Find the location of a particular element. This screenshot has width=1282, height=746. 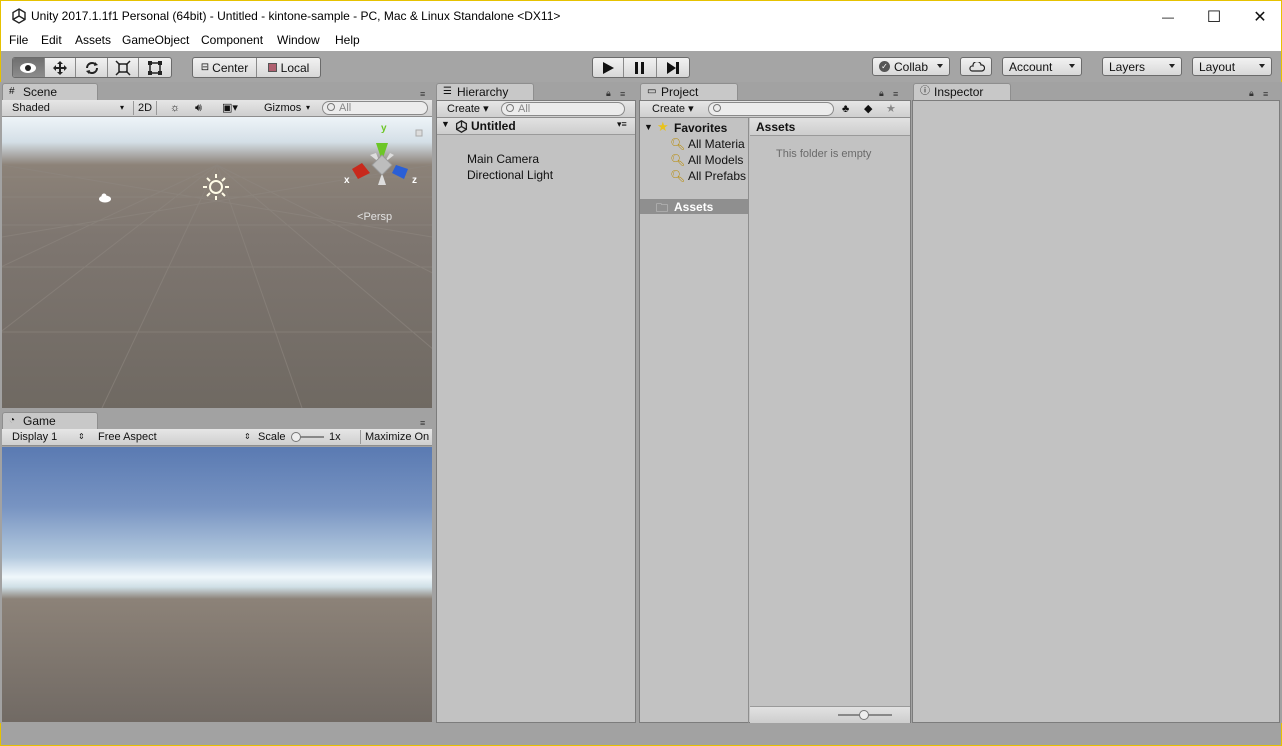

breadcrumb-assets: Assets is located at coordinates (775, 127).